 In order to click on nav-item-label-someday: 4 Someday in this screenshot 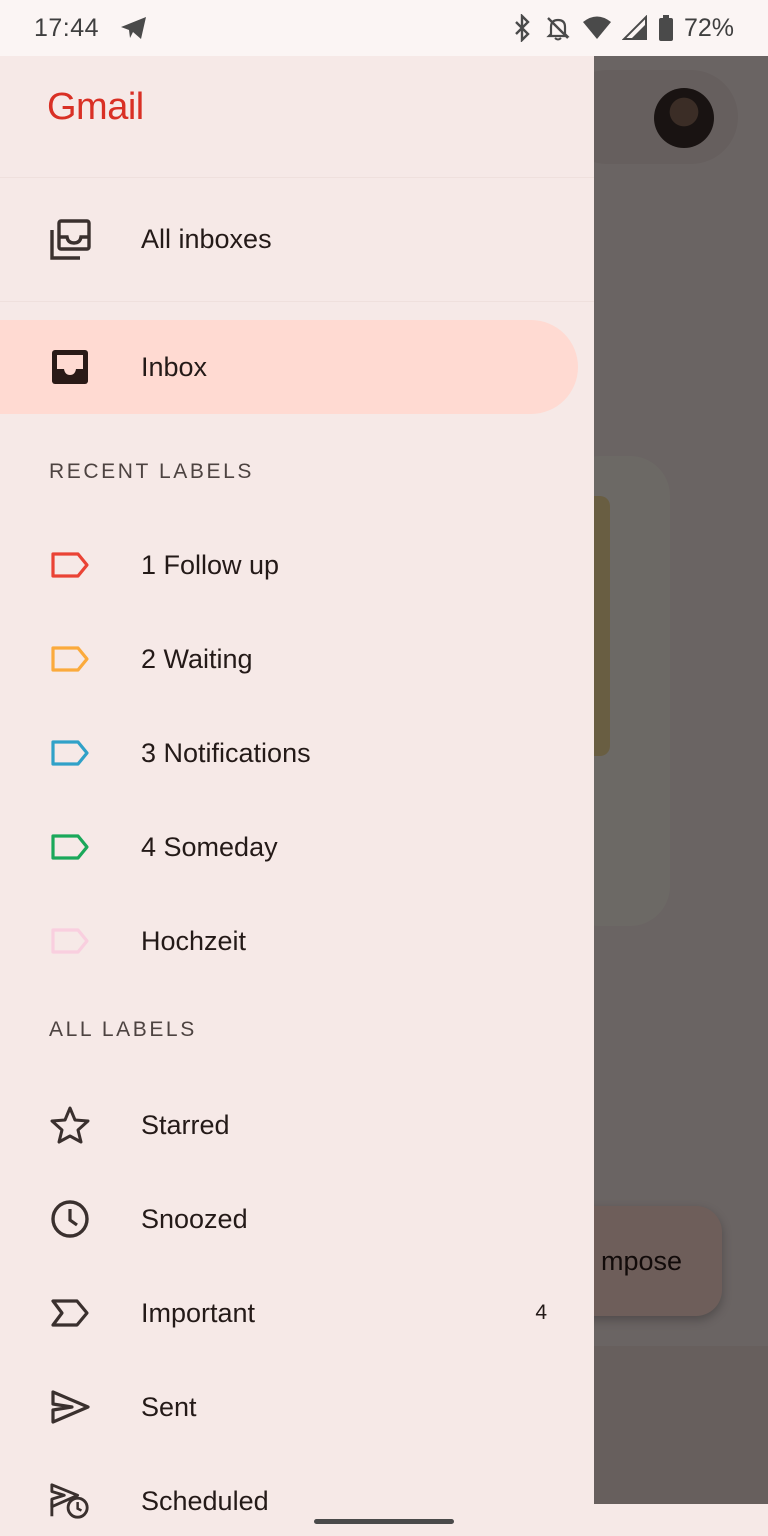, I will do `click(297, 847)`.